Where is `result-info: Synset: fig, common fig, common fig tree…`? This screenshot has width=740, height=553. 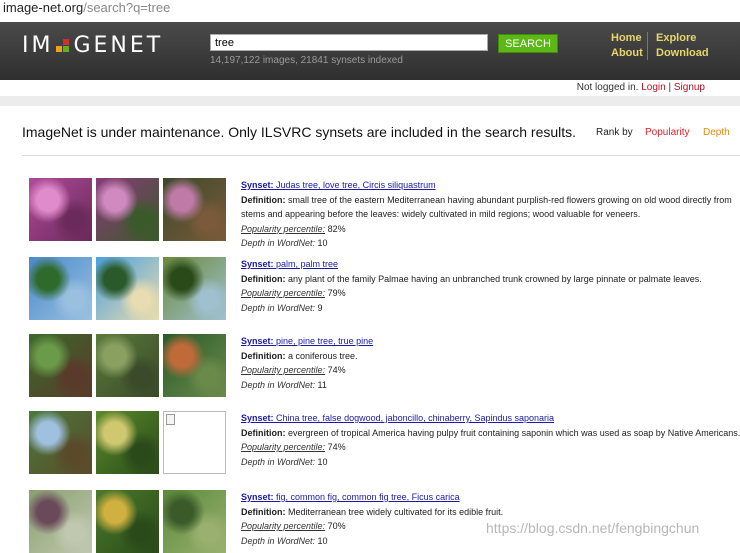 result-info: Synset: fig, common fig, common fig tree… is located at coordinates (490, 519).